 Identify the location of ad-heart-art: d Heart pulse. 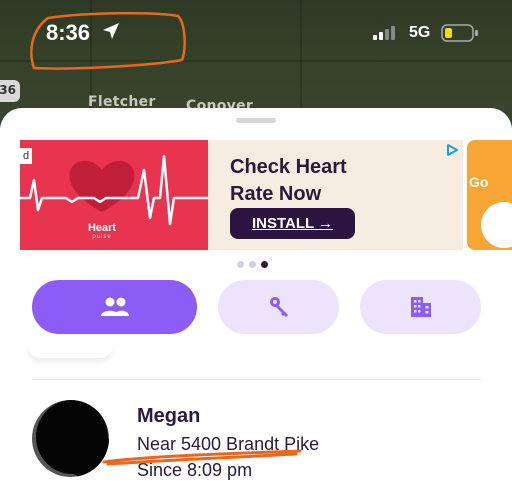
(114, 195).